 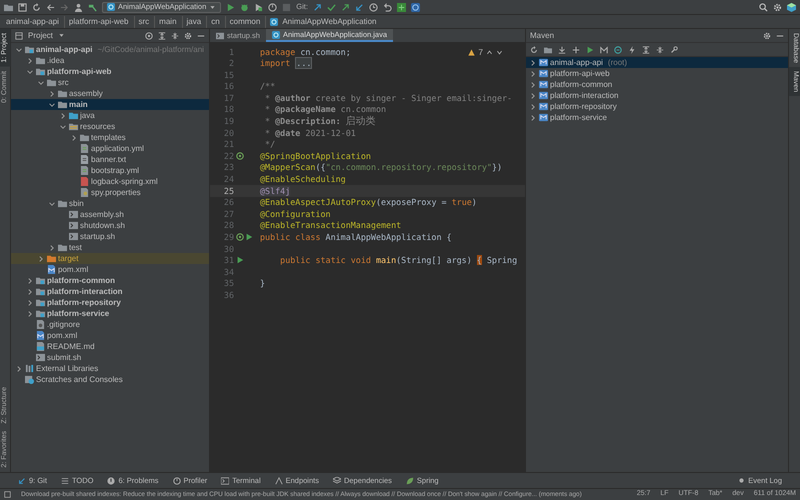 What do you see at coordinates (110, 137) in the screenshot?
I see `tree-row: templates` at bounding box center [110, 137].